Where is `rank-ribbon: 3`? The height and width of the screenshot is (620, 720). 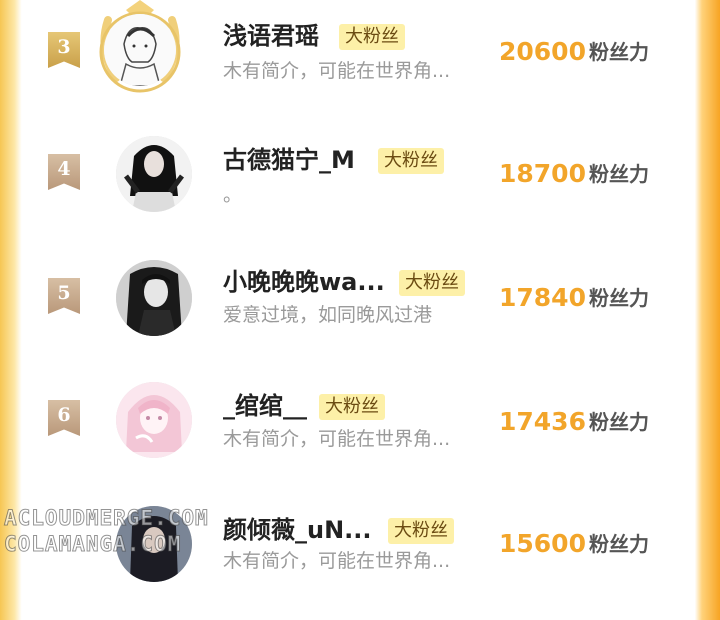
rank-ribbon: 3 is located at coordinates (64, 50).